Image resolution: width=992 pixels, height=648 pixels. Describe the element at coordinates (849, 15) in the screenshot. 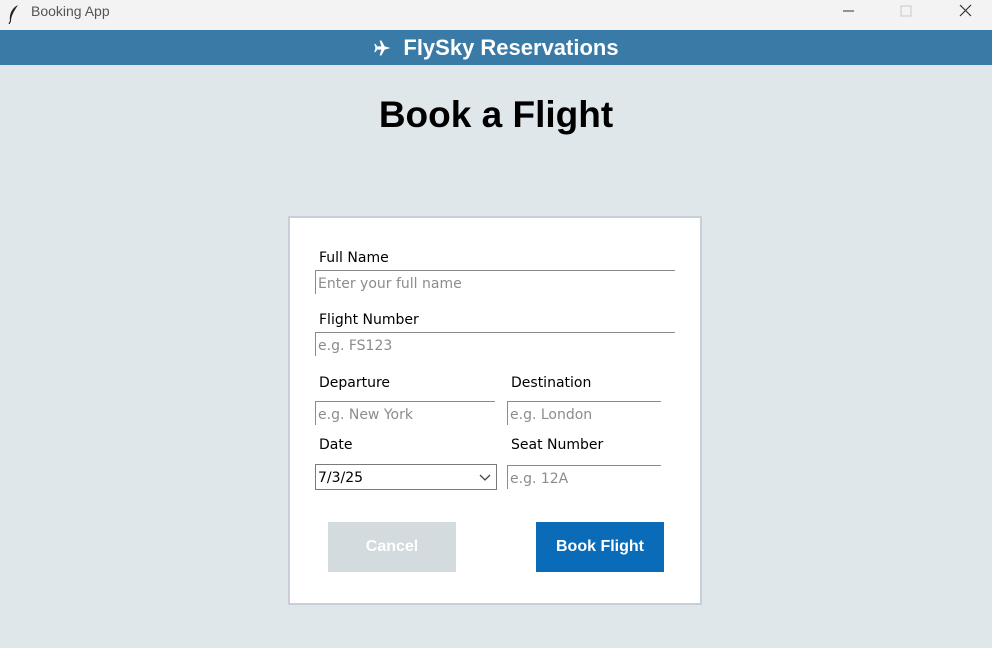

I see `minimize-button` at that location.